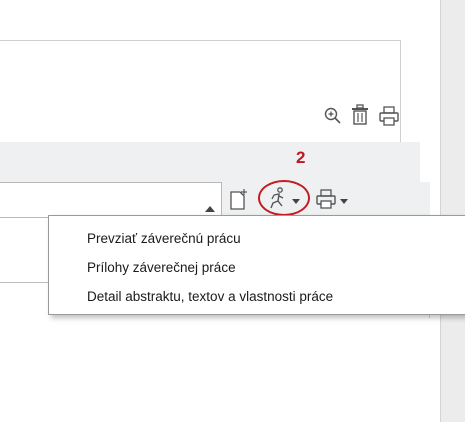  I want to click on chevron-down-icon, so click(344, 201).